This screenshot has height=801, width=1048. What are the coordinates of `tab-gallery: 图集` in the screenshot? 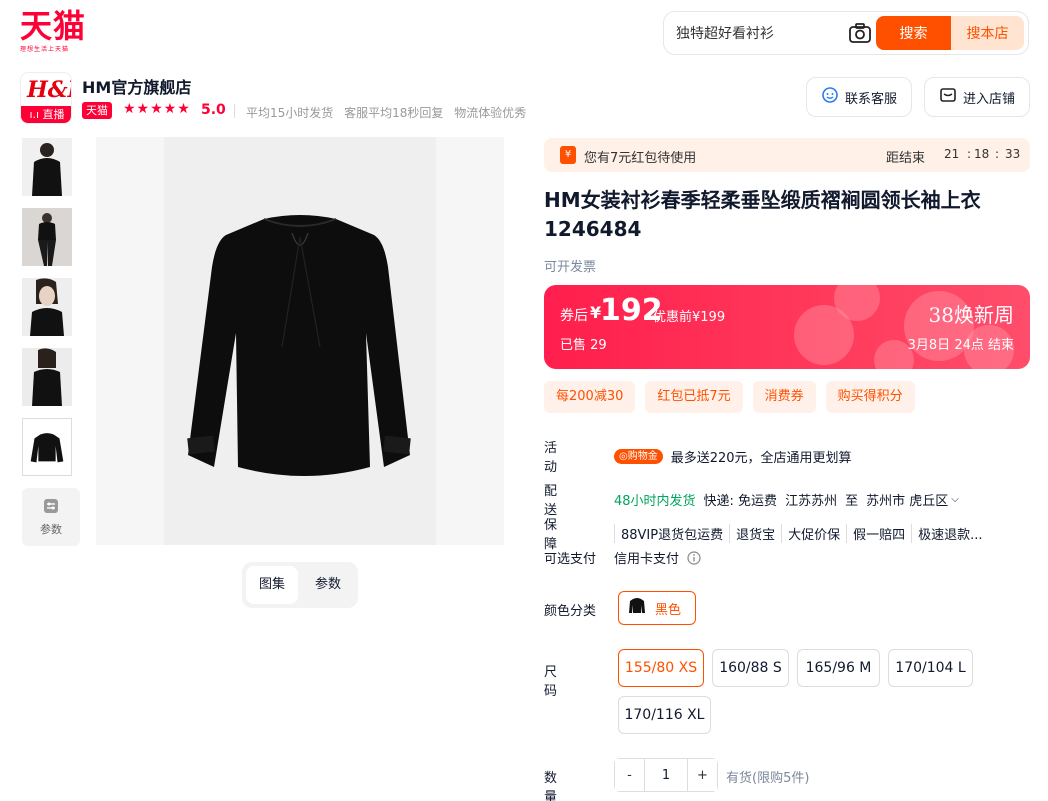 It's located at (272, 585).